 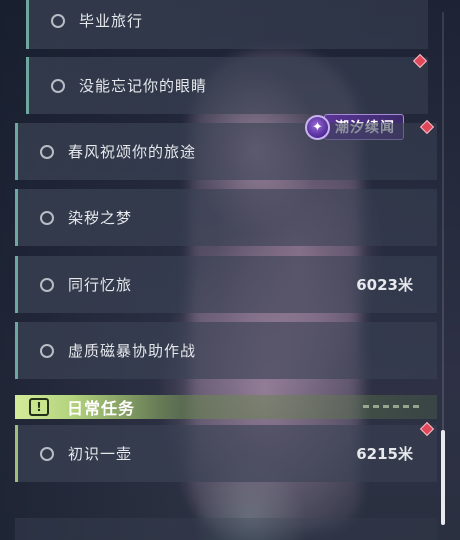 I want to click on quest-distance: 6215米, so click(x=384, y=454).